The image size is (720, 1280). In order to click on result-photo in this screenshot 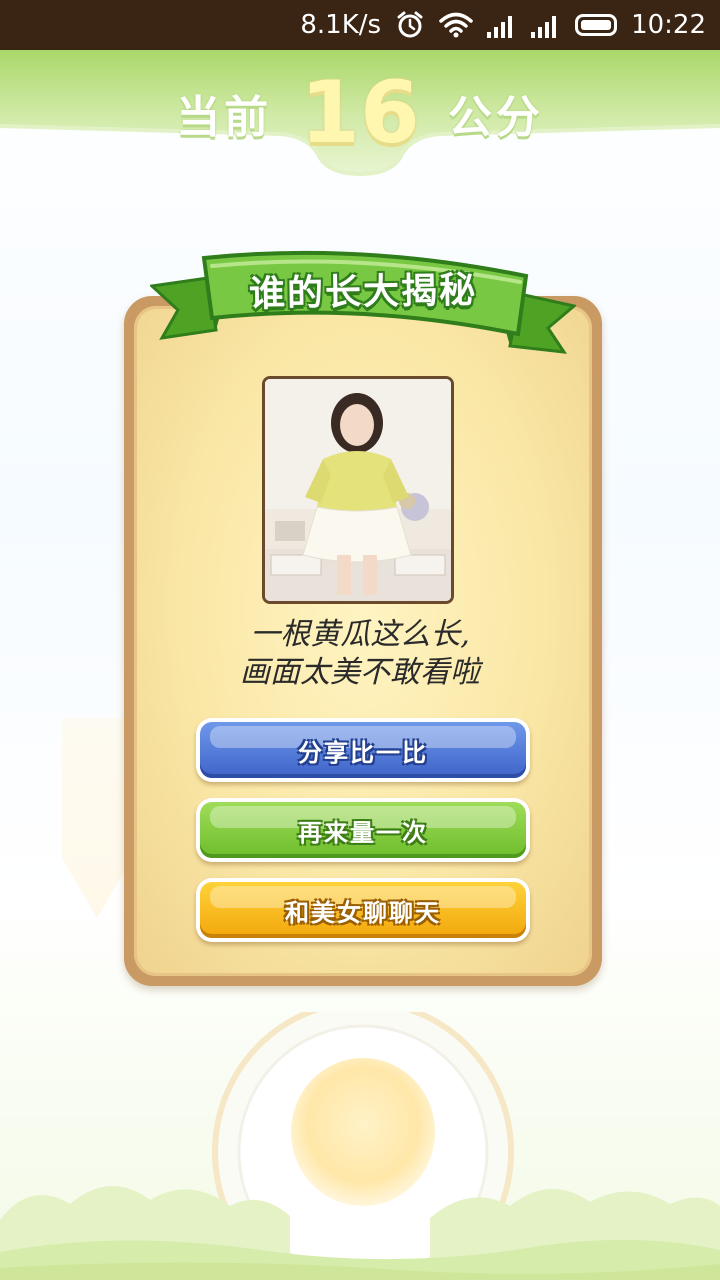, I will do `click(358, 490)`.